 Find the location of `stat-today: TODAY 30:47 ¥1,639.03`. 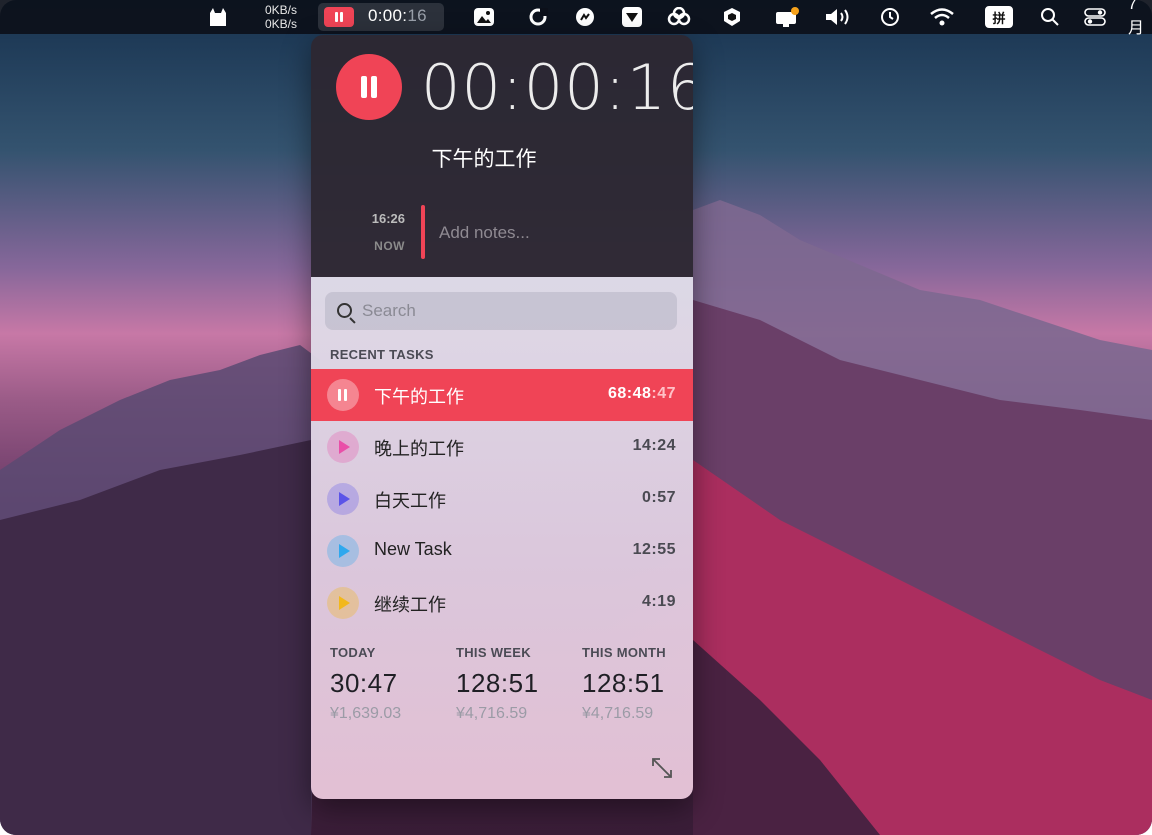

stat-today: TODAY 30:47 ¥1,639.03 is located at coordinates (365, 684).